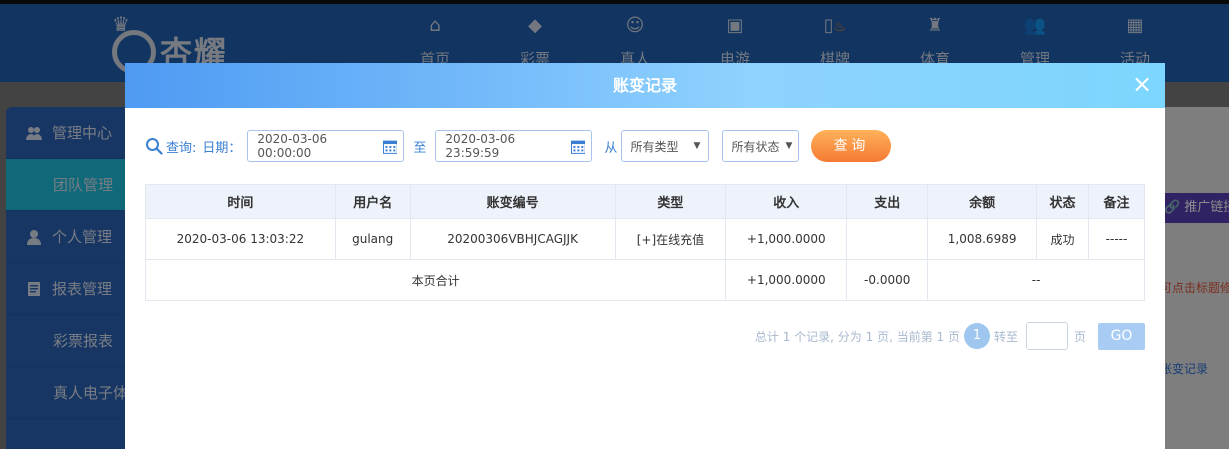 This screenshot has height=449, width=1229. What do you see at coordinates (1005, 336) in the screenshot?
I see `goto-label: 转至` at bounding box center [1005, 336].